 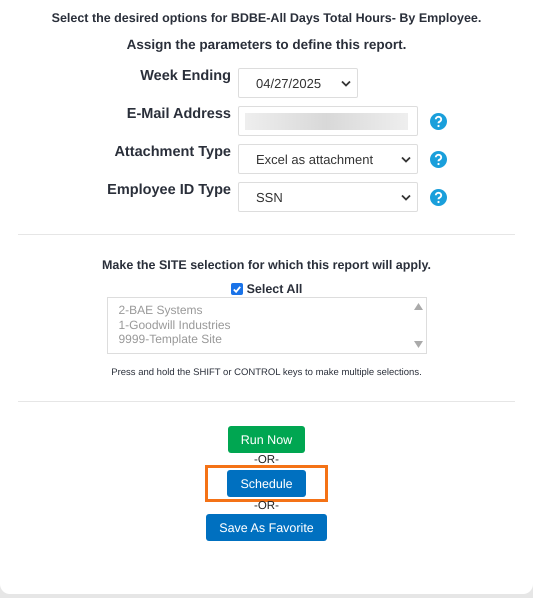 I want to click on site-listbox: 2-BAE Systems 1-Goodwill Industries 9999-Template Site, so click(x=266, y=325).